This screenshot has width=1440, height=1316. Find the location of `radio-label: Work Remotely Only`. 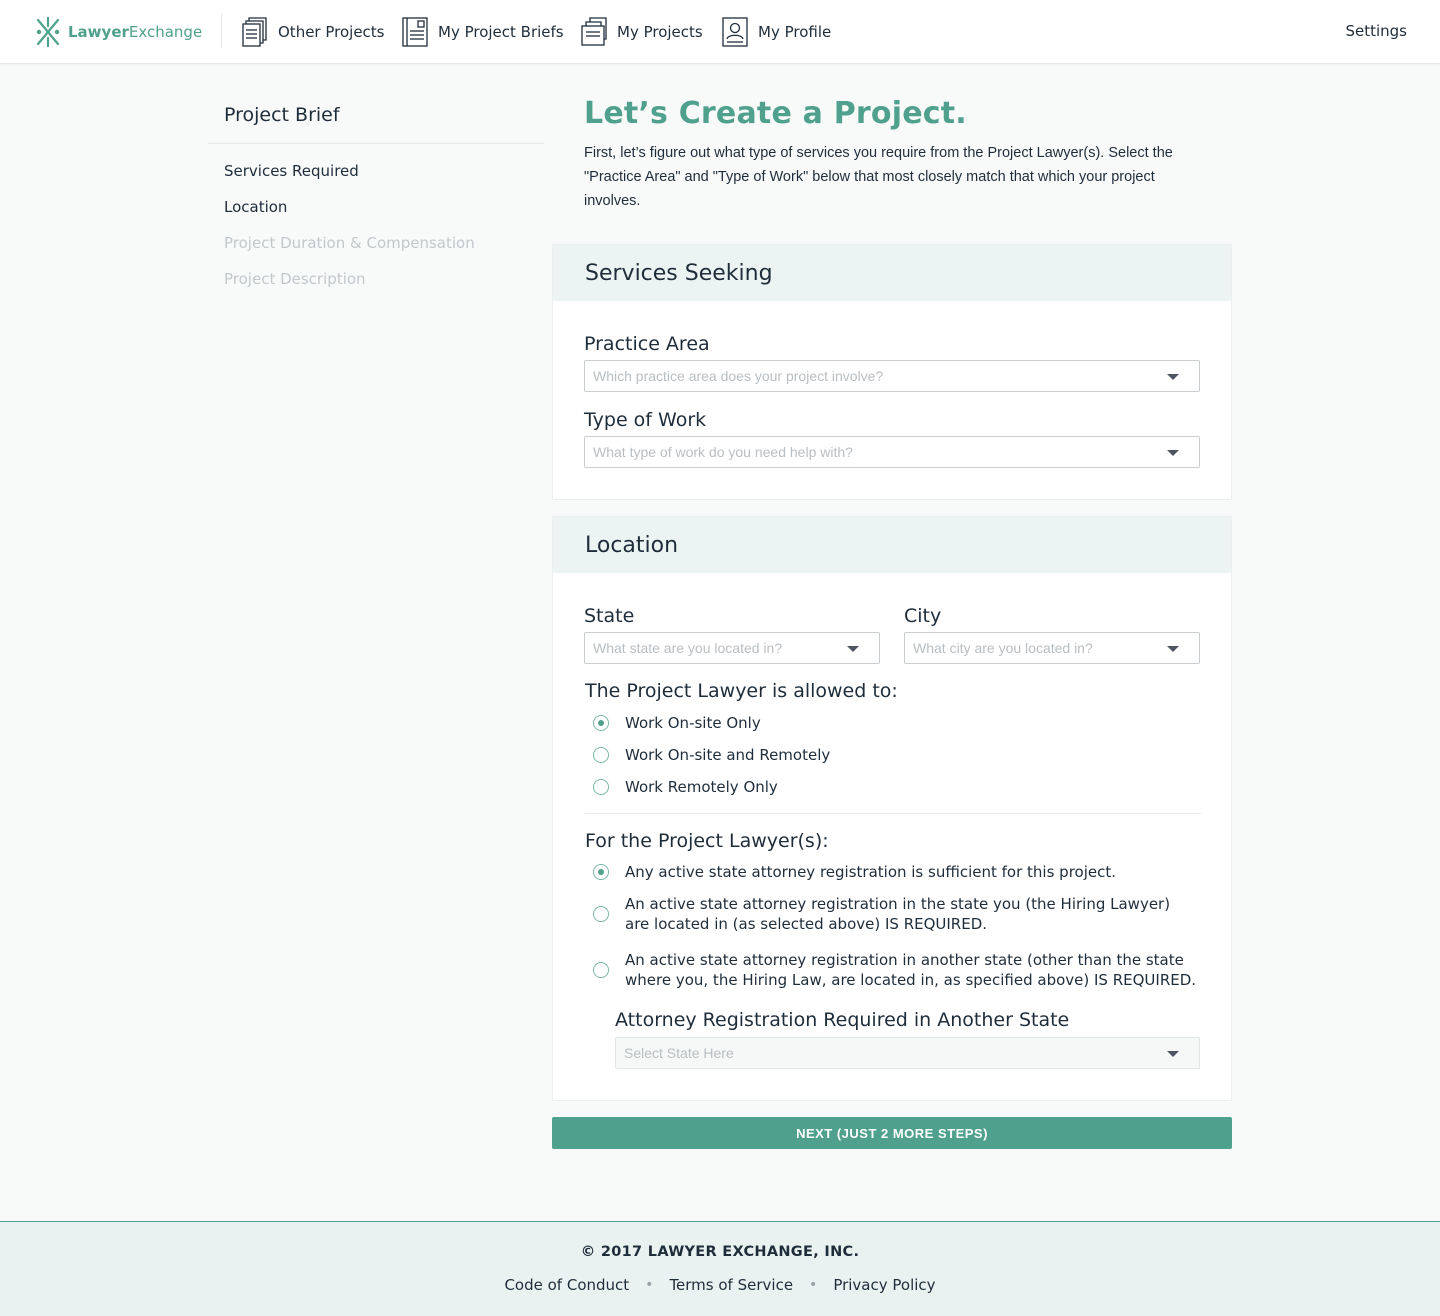

radio-label: Work Remotely Only is located at coordinates (701, 787).